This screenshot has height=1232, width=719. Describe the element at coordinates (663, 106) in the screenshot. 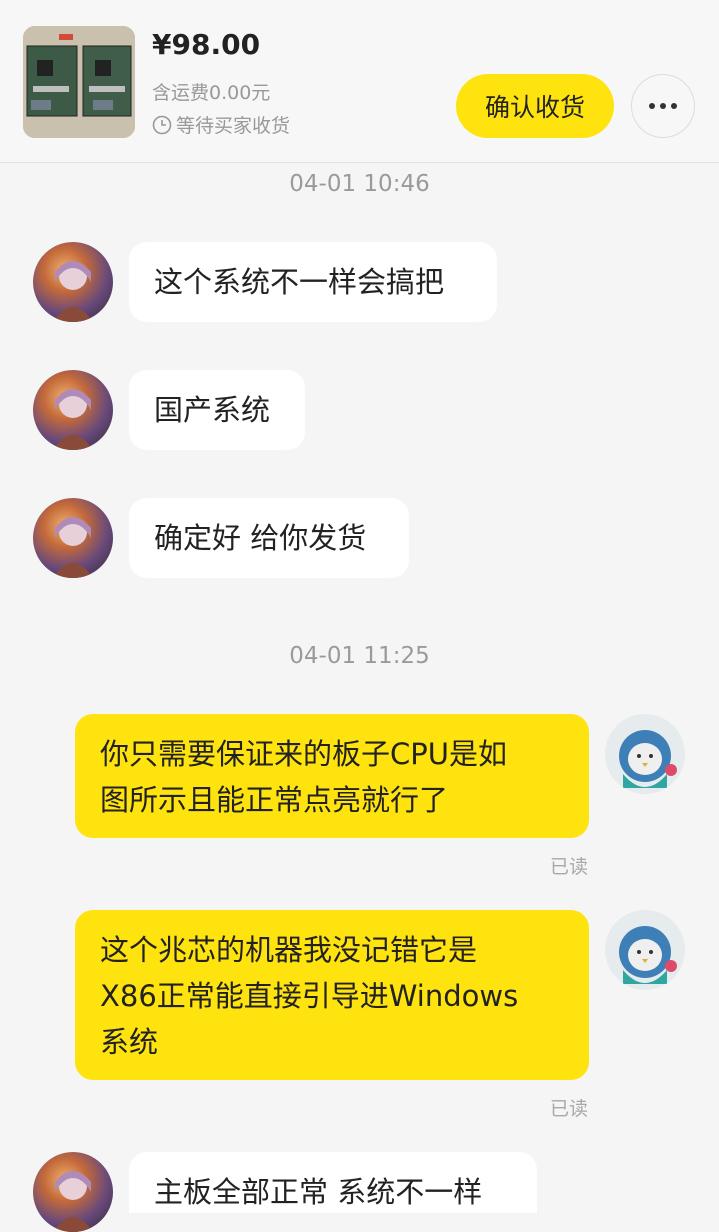

I see `more-button` at that location.